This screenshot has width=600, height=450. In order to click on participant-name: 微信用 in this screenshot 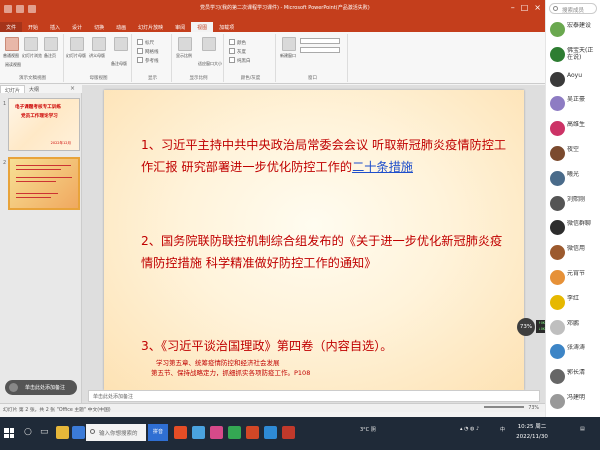, I will do `click(576, 249)`.